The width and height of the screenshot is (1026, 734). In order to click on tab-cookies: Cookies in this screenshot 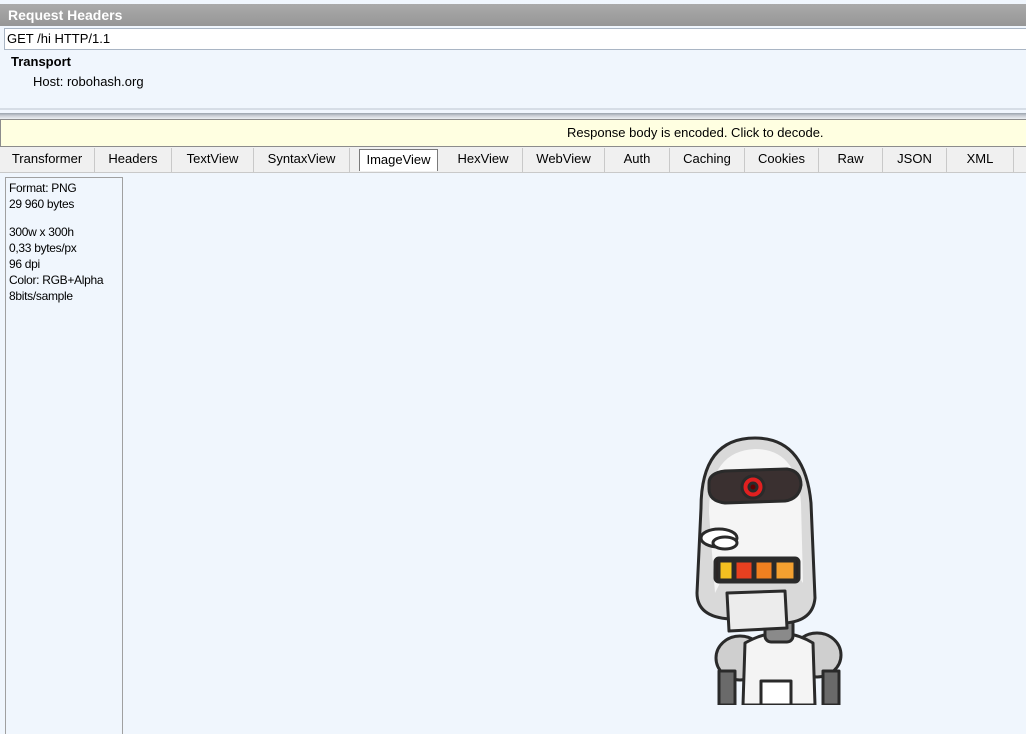, I will do `click(782, 160)`.